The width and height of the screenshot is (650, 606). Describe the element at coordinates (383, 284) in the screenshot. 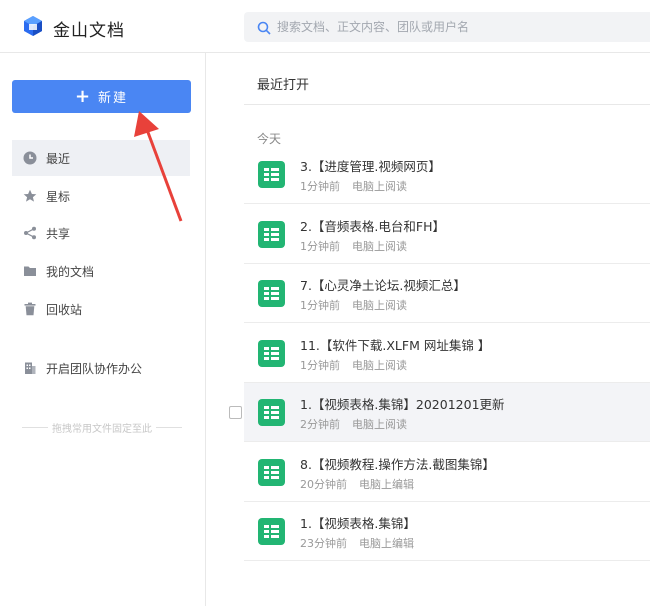

I see `file-name: 7.【心灵净土论坛.视频汇总】` at that location.